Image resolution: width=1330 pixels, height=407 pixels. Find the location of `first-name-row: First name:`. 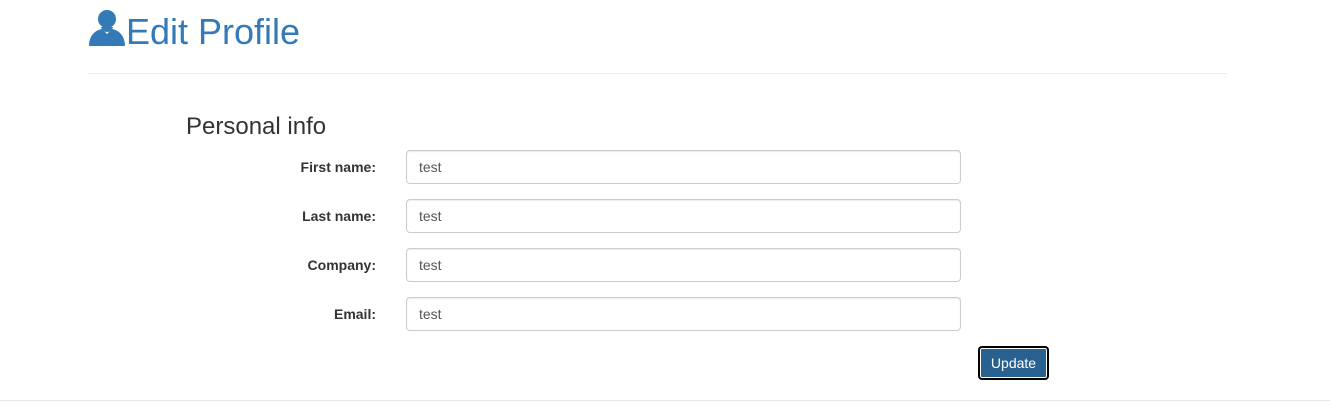

first-name-row: First name: is located at coordinates (574, 167).